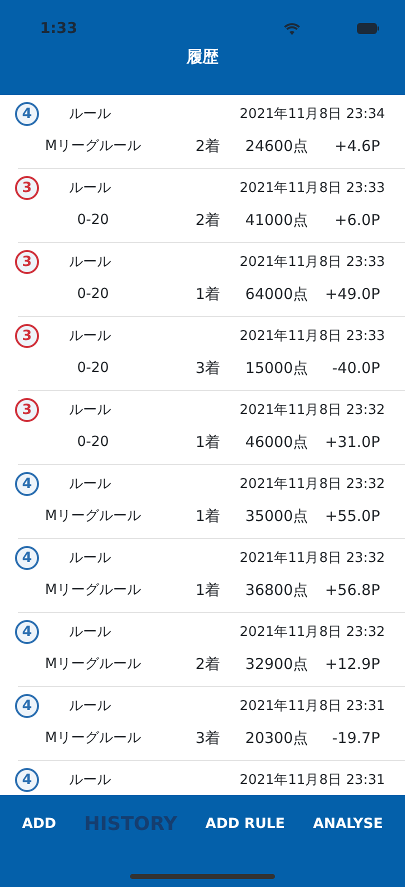 Image resolution: width=405 pixels, height=887 pixels. What do you see at coordinates (276, 442) in the screenshot?
I see `score: 46000点` at bounding box center [276, 442].